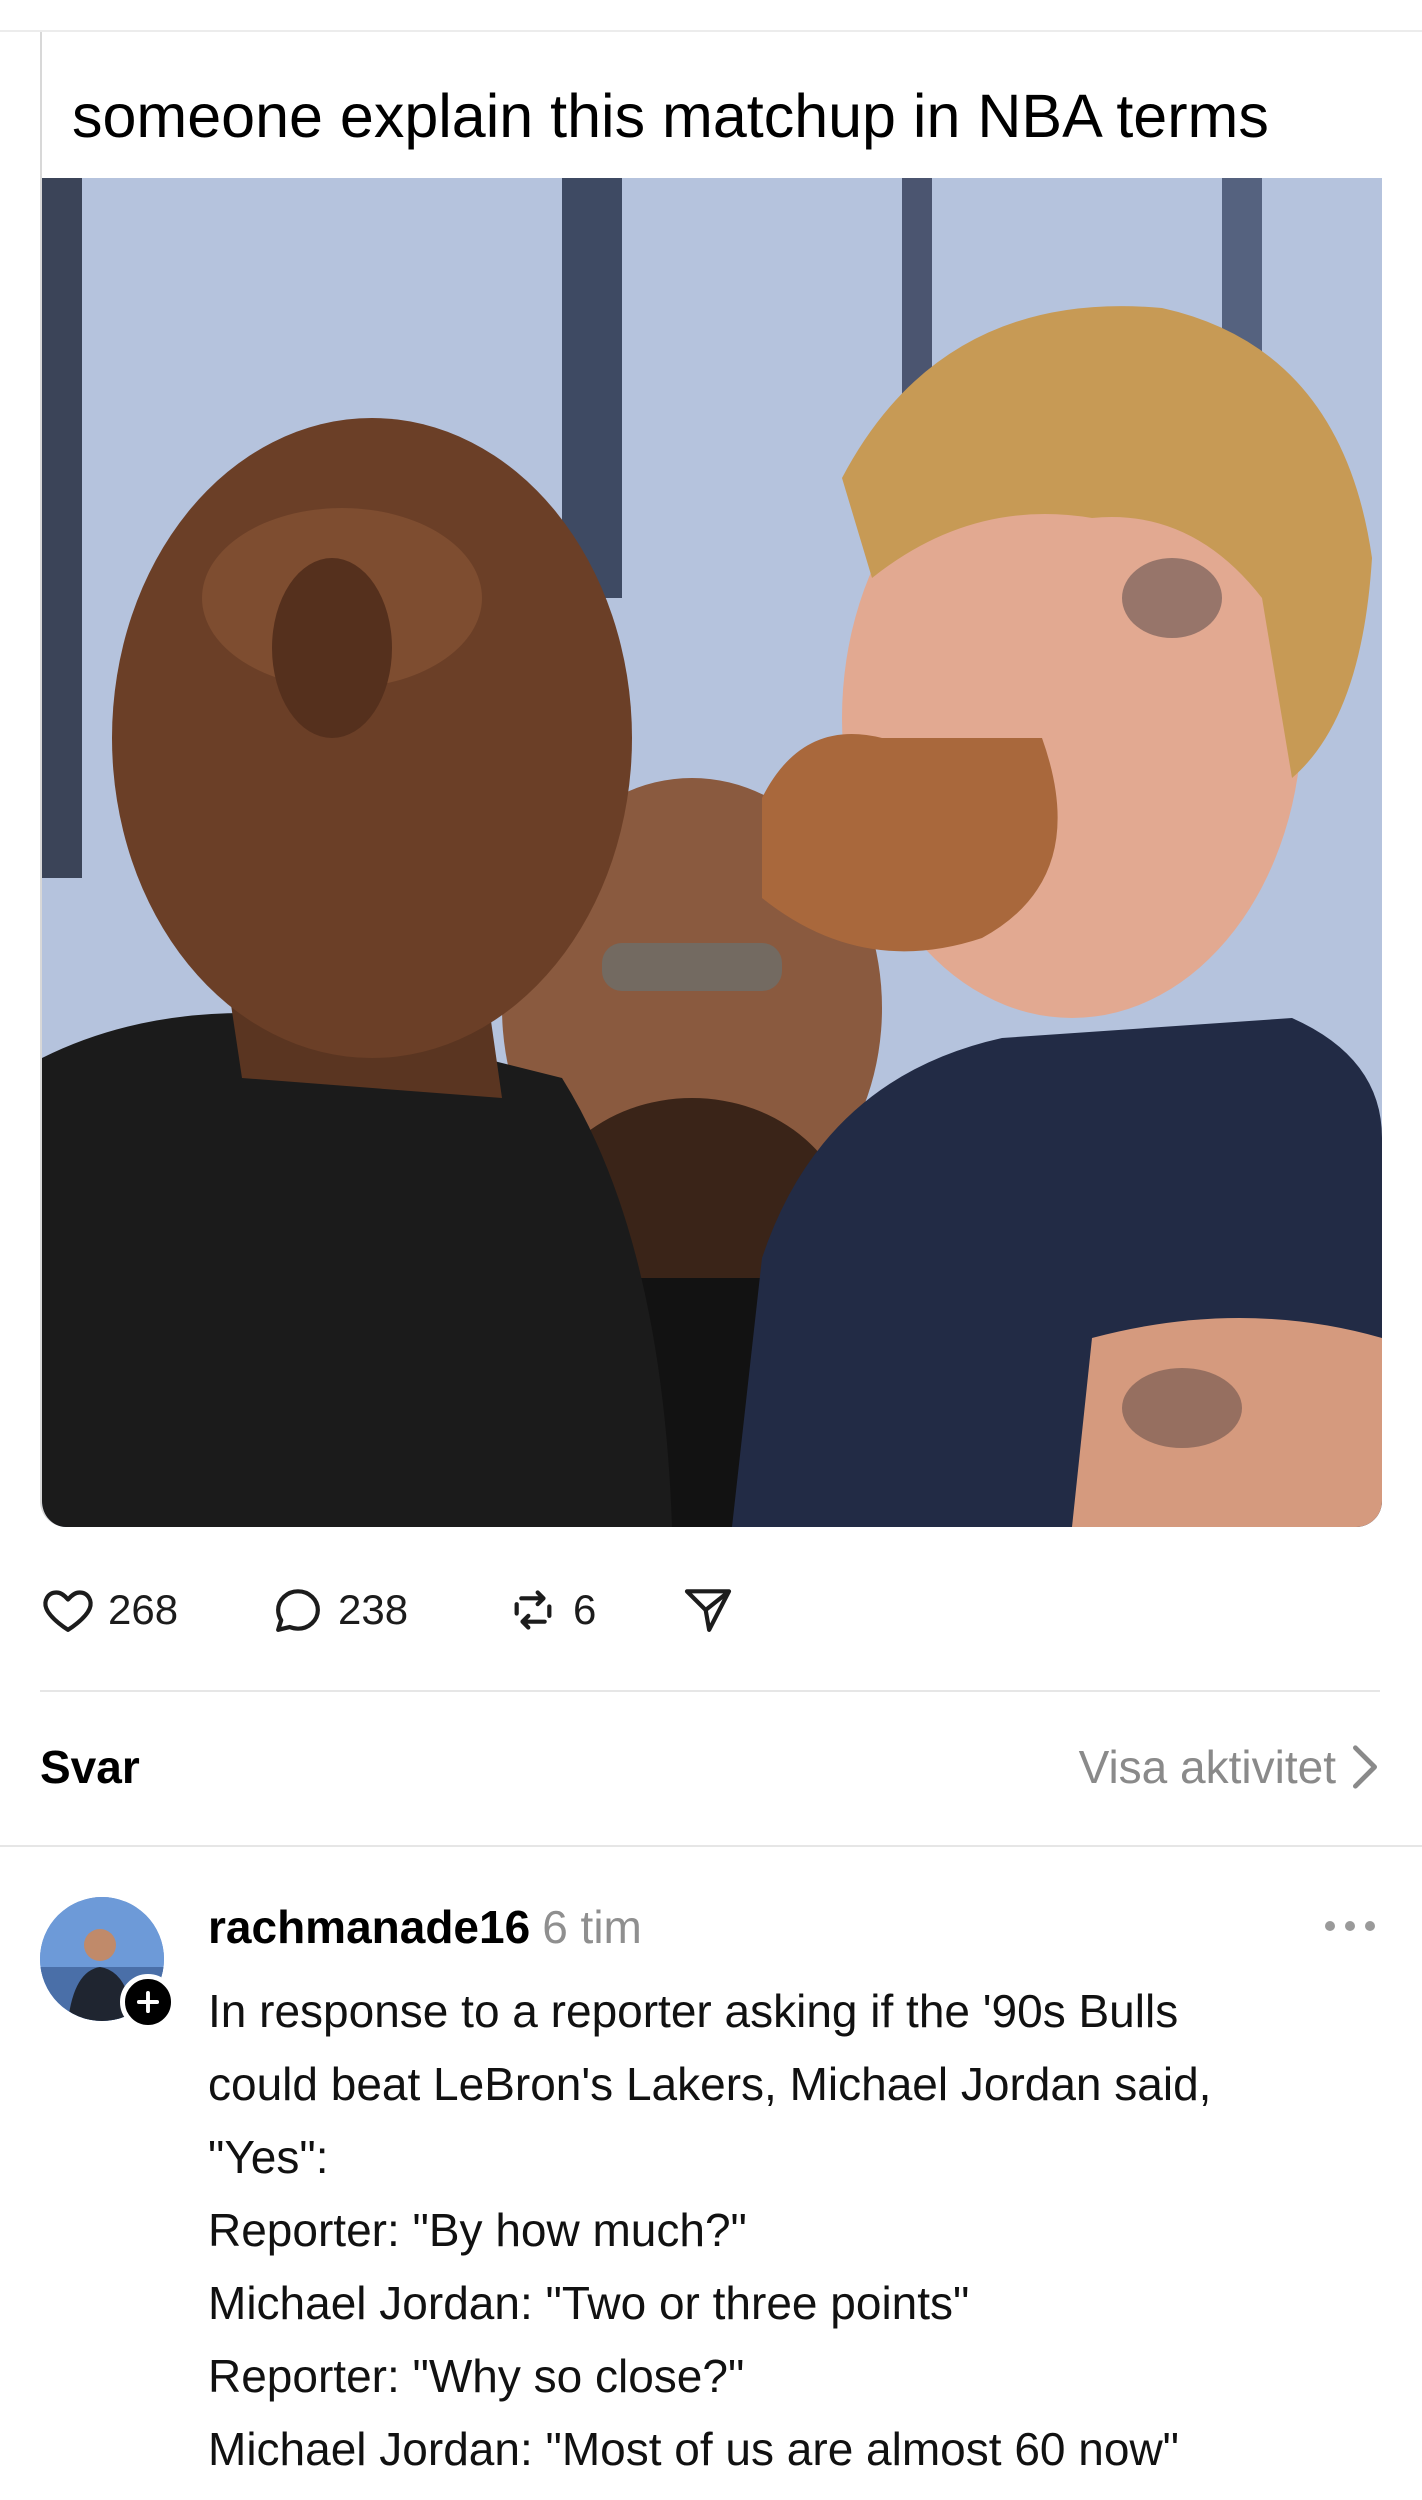 This screenshot has width=1422, height=2500. I want to click on comment-icon, so click(298, 1610).